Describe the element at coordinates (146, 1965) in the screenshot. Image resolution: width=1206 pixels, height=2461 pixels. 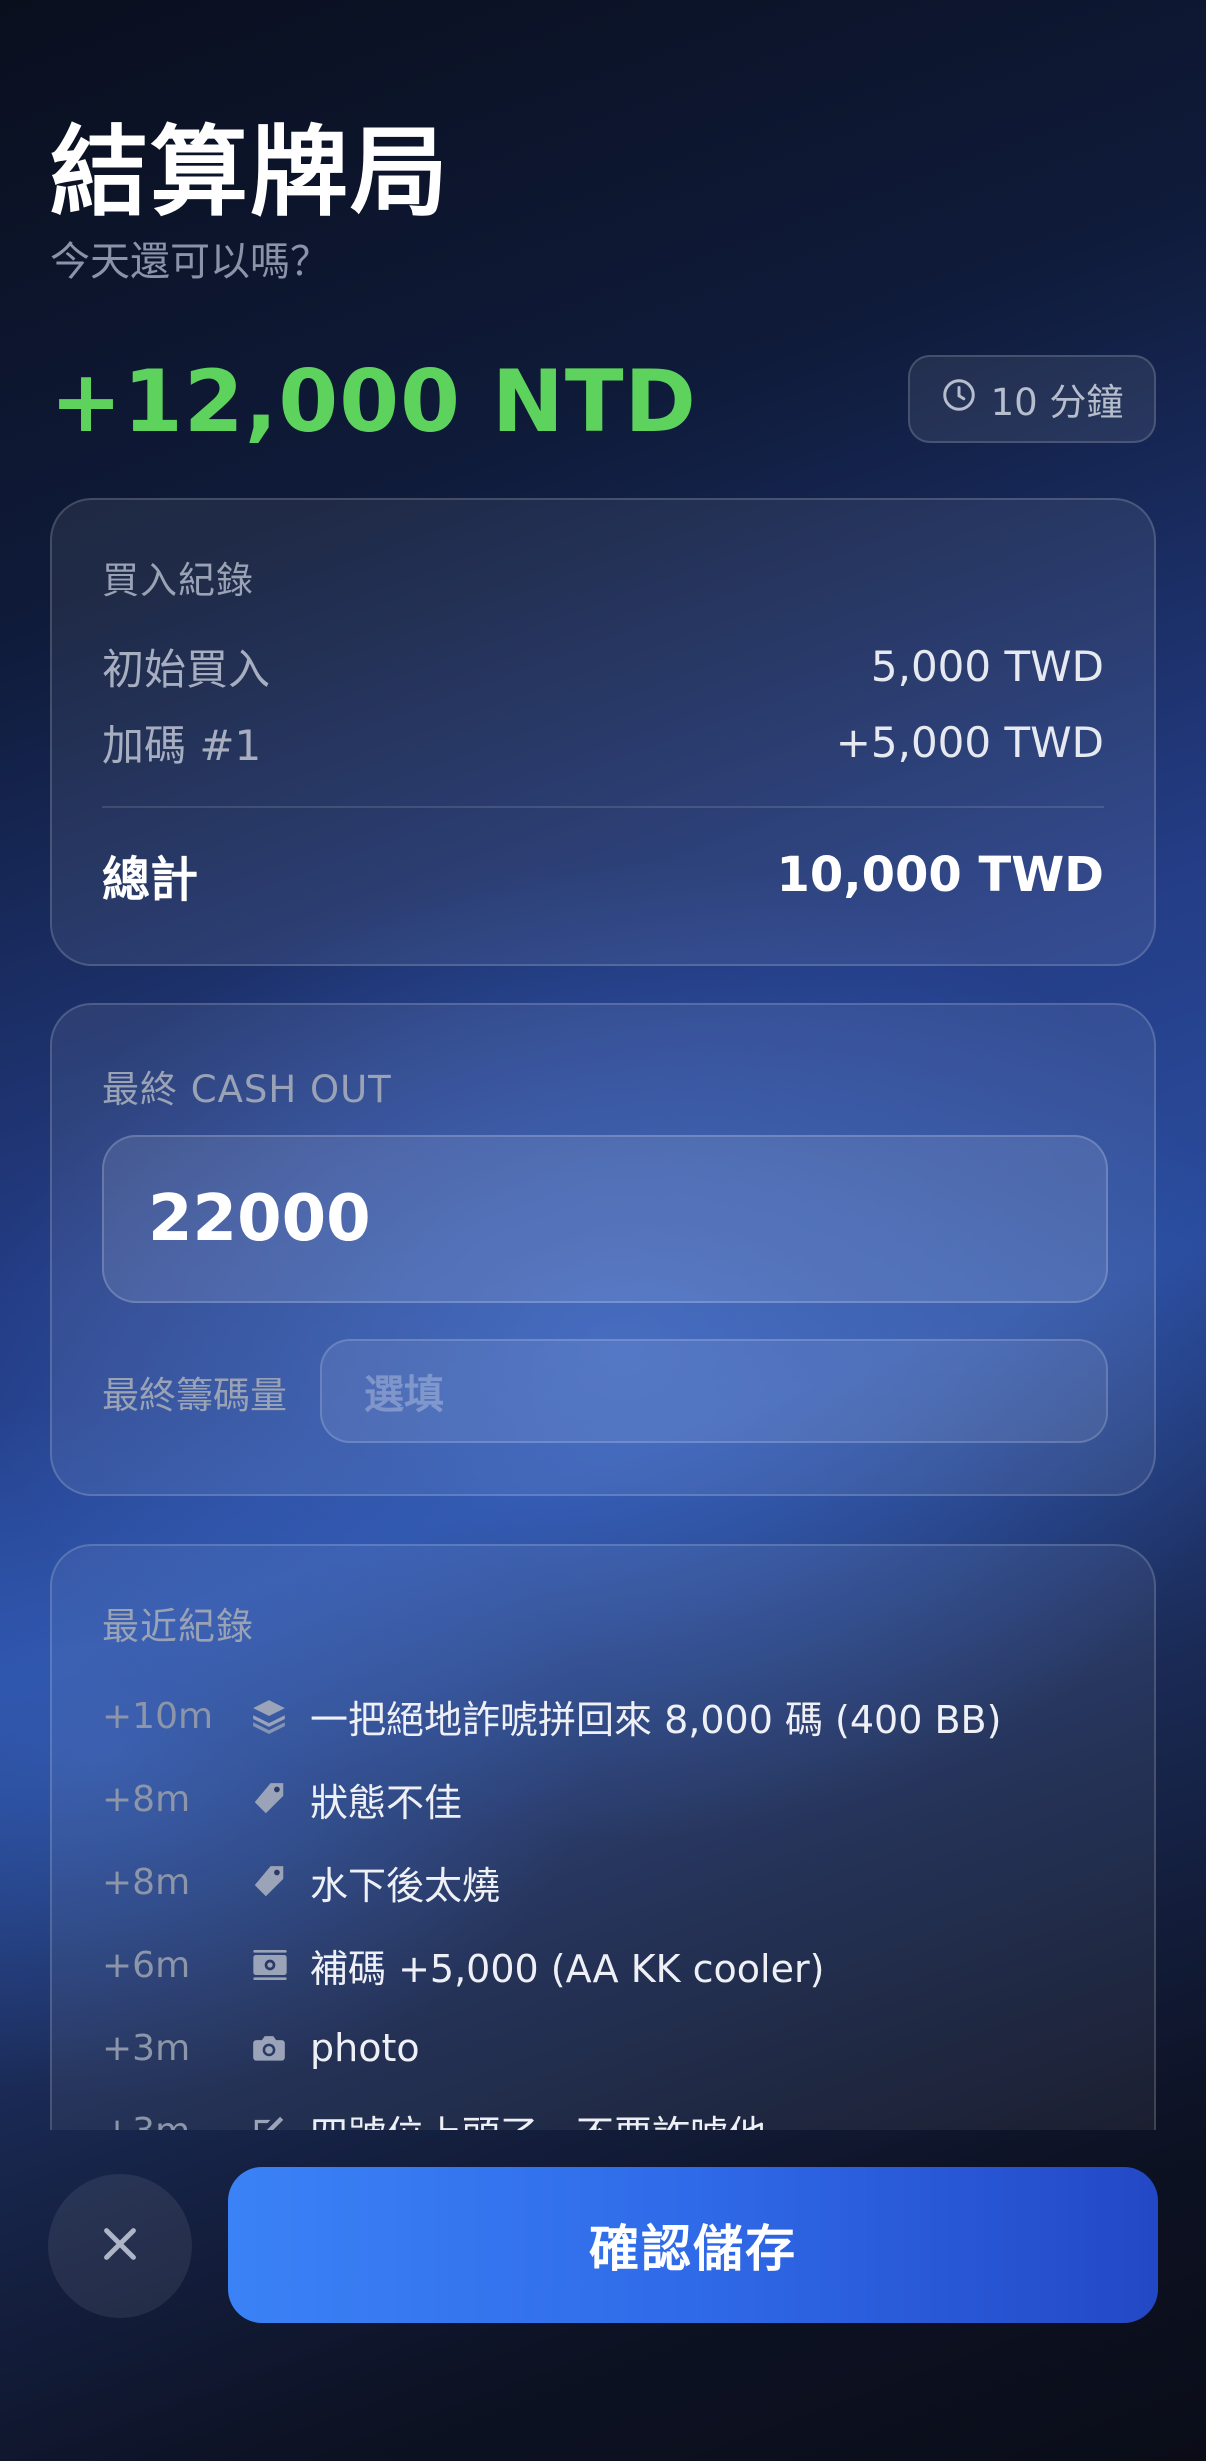
I see `log-time: +6m` at that location.